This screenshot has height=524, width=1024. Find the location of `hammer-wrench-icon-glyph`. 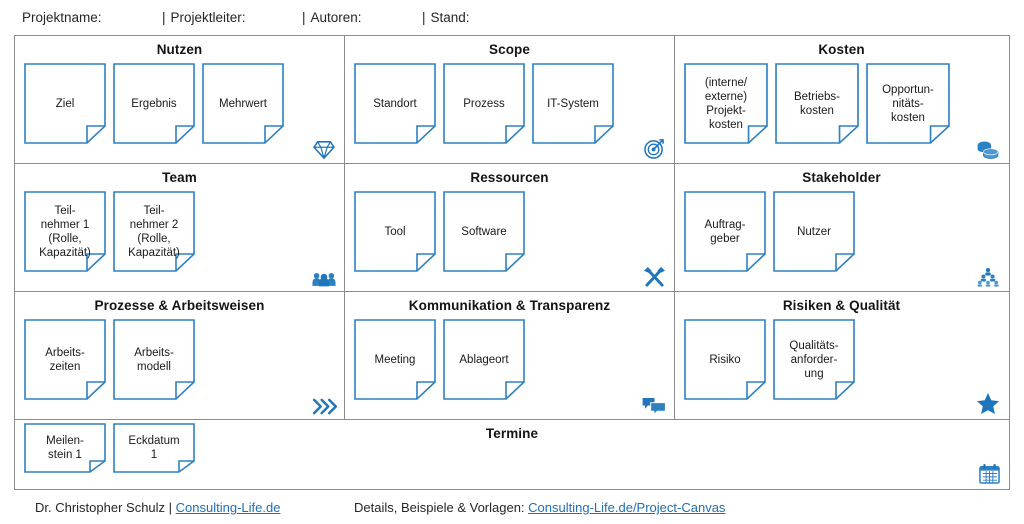

hammer-wrench-icon-glyph is located at coordinates (654, 276).